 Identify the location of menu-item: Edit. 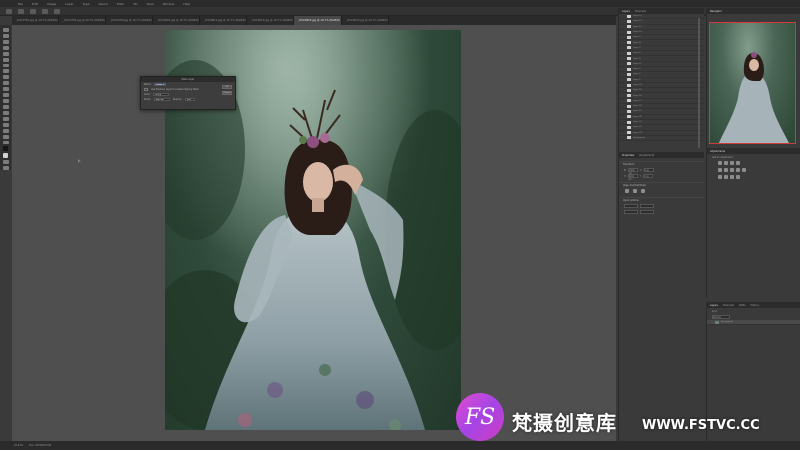
(35, 4).